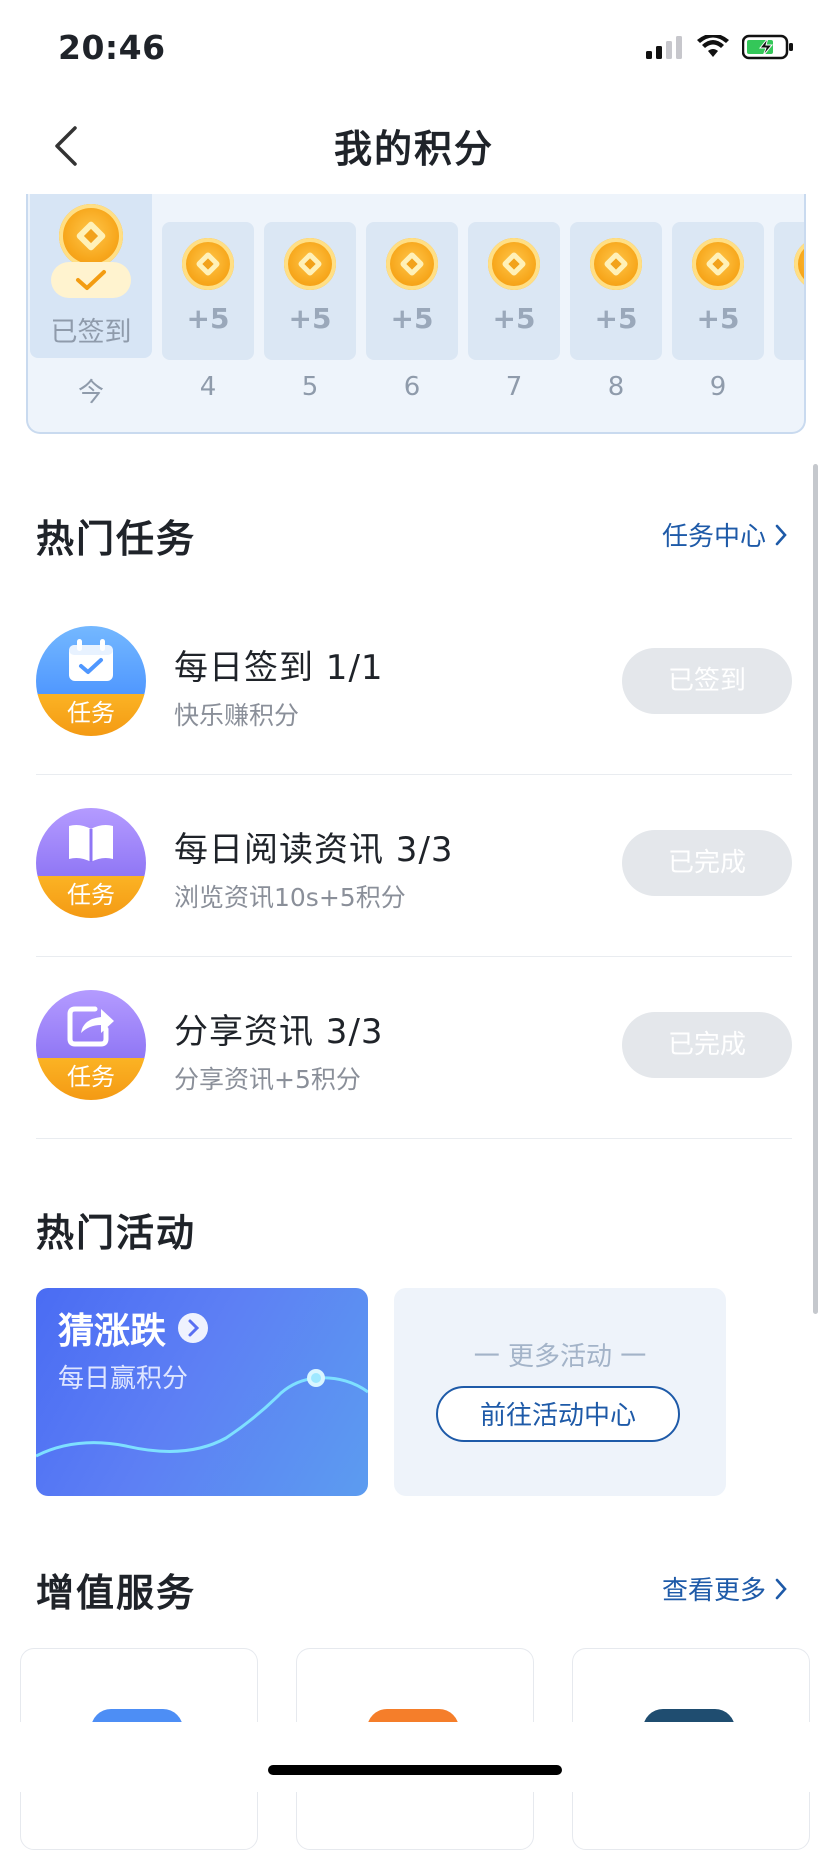  Describe the element at coordinates (664, 47) in the screenshot. I see `signal-icon` at that location.